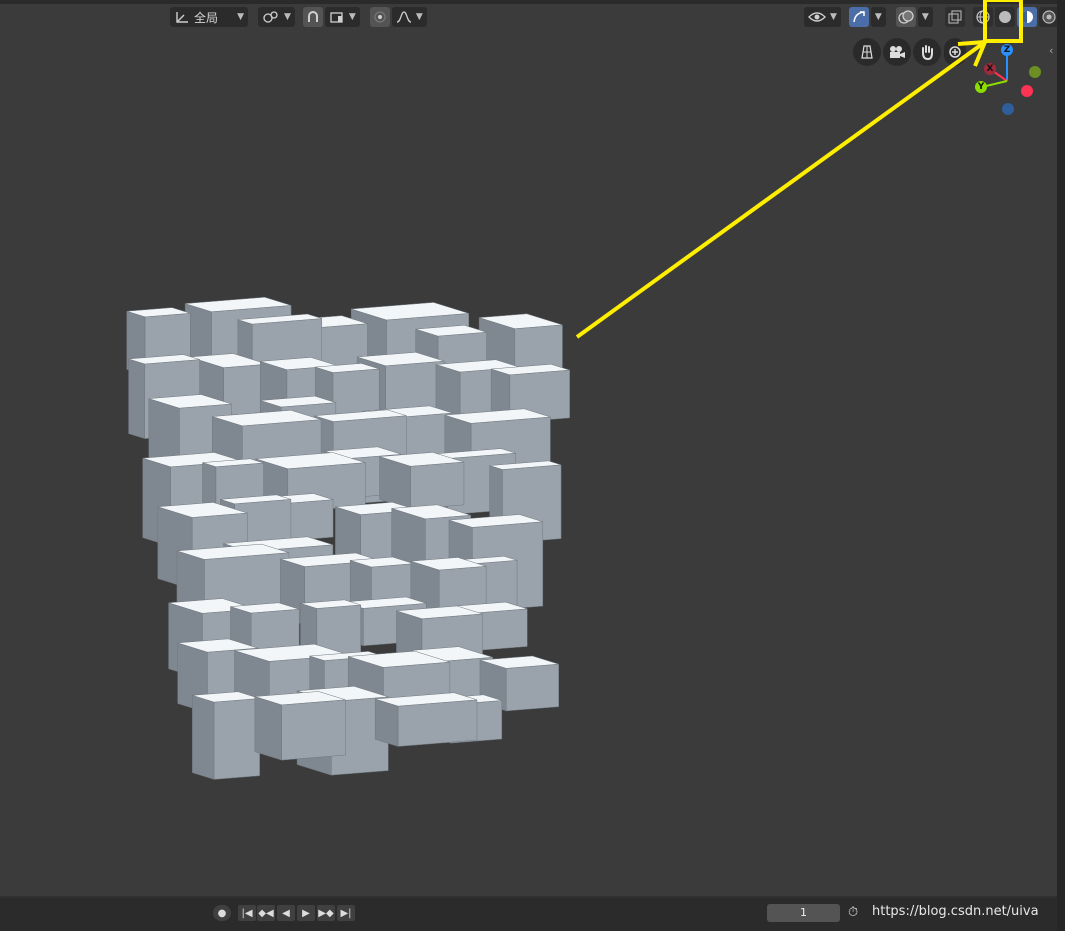  I want to click on auto-keying-button: ●, so click(222, 913).